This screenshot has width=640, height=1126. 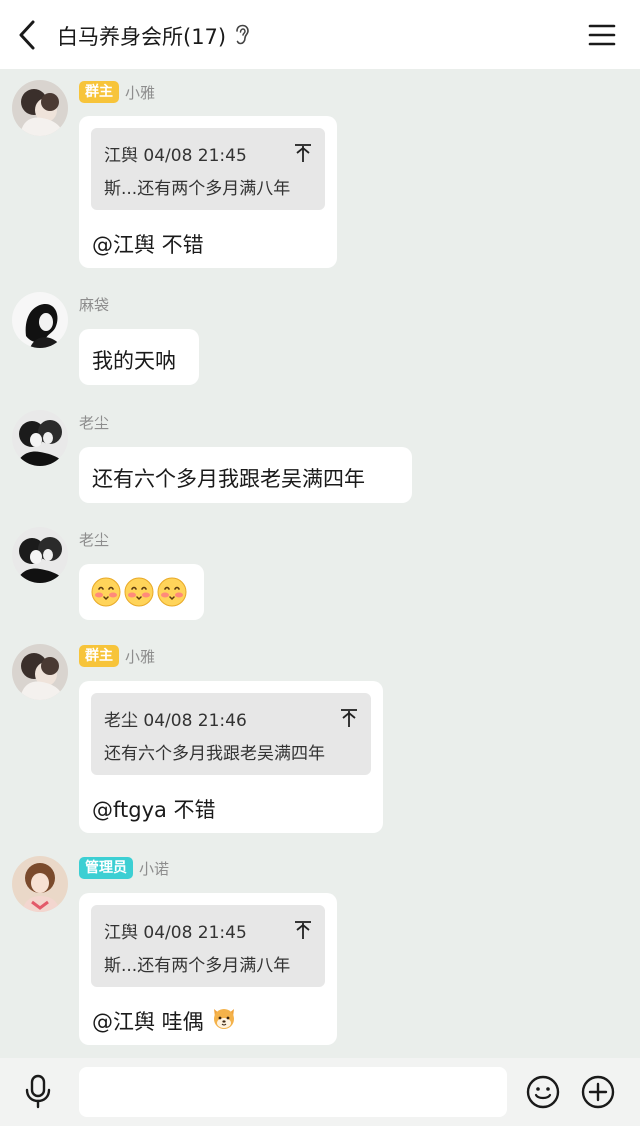 I want to click on quote-meta: 老尘 04/08 21:46, so click(x=175, y=721).